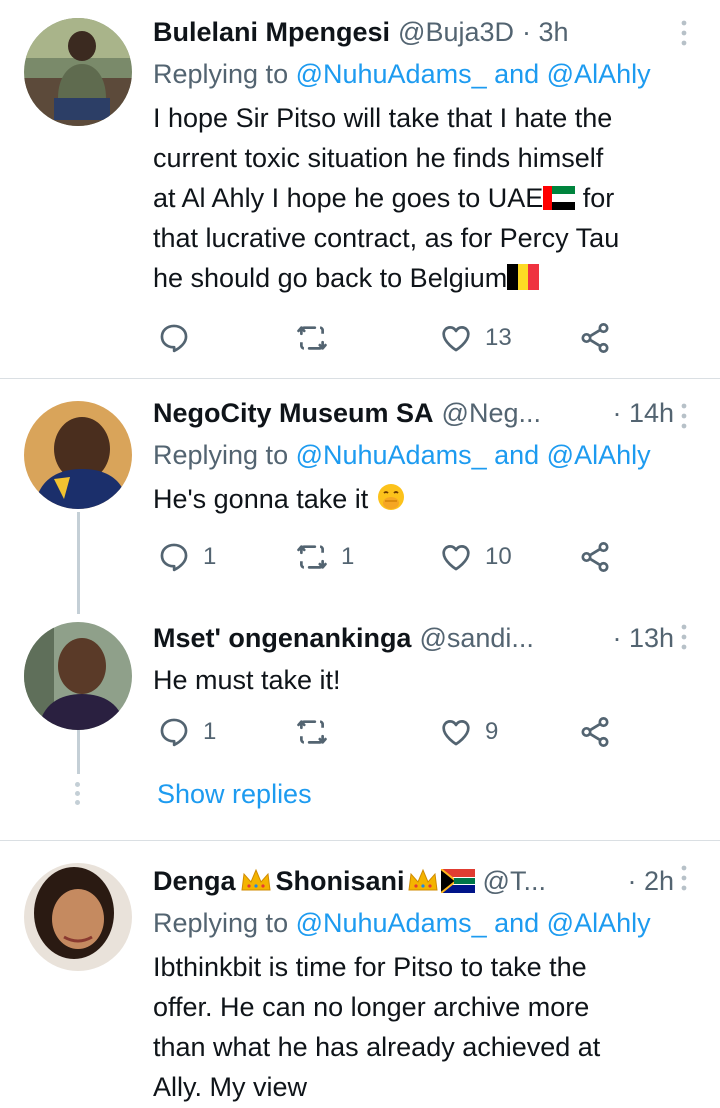 The height and width of the screenshot is (1108, 720). Describe the element at coordinates (78, 795) in the screenshot. I see `thread-dots` at that location.